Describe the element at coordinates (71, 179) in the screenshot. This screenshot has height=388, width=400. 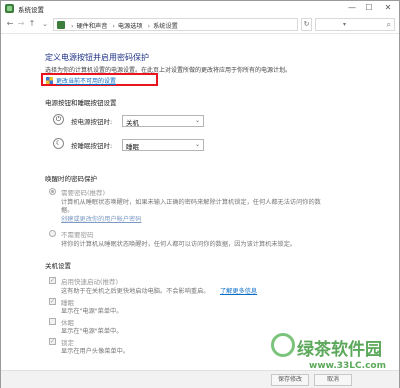
I see `password-section-title: 唤醒时的密码保护` at that location.